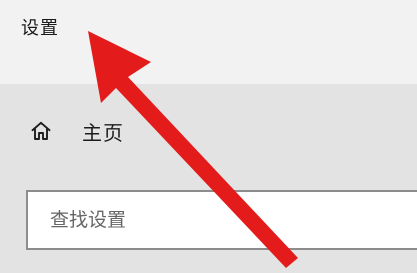 The width and height of the screenshot is (417, 273). Describe the element at coordinates (40, 28) in the screenshot. I see `window-title: 设置` at that location.